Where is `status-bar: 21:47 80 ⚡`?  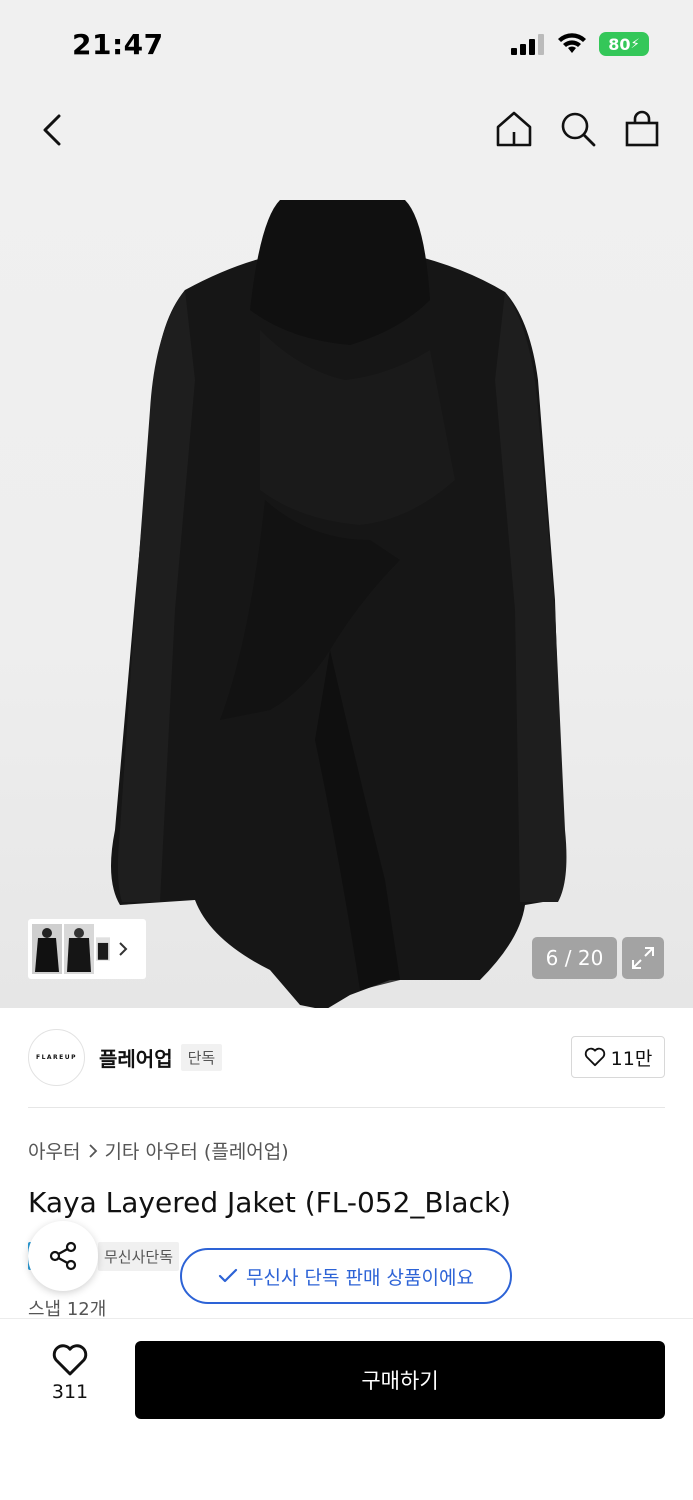
status-bar: 21:47 80 ⚡ is located at coordinates (346, 45).